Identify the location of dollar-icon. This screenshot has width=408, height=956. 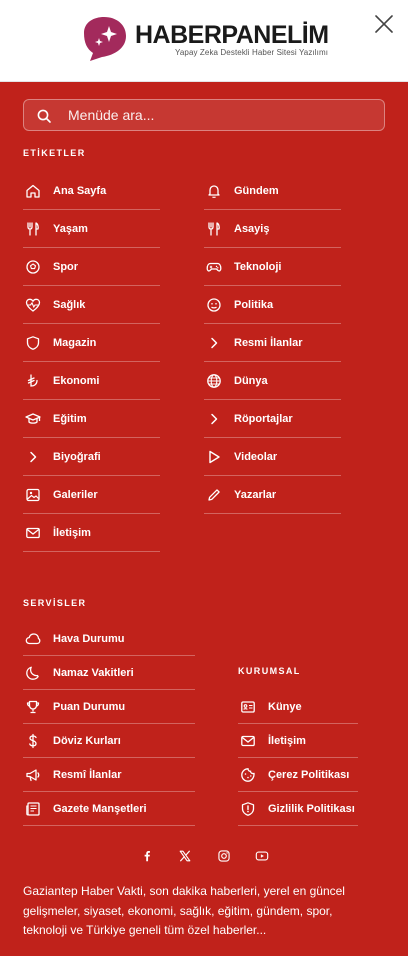
(33, 741).